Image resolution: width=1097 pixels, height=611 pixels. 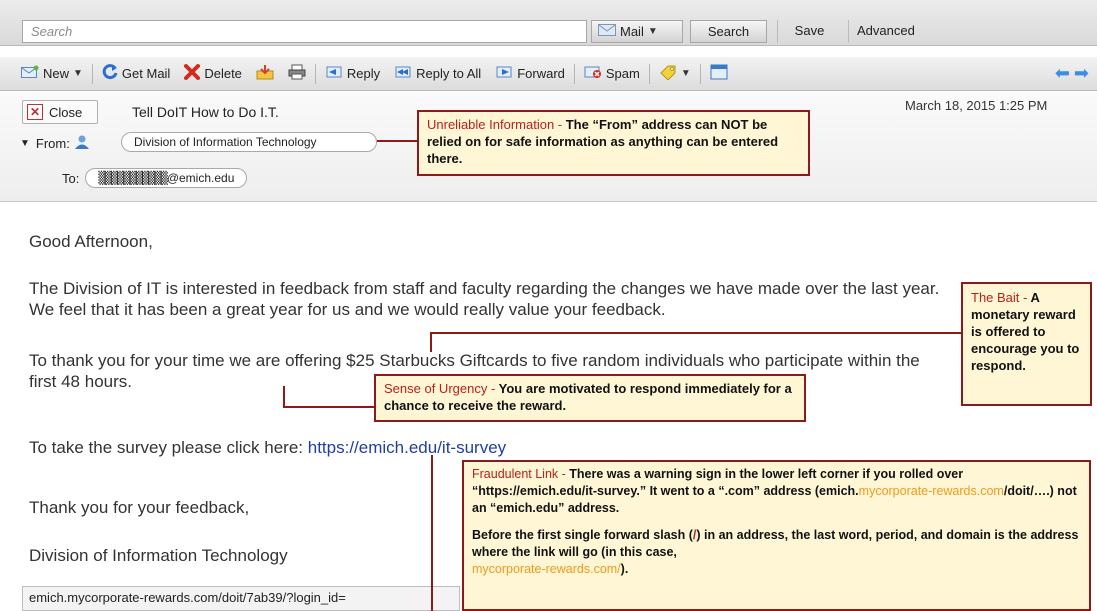 What do you see at coordinates (593, 73) in the screenshot?
I see `spam-icon` at bounding box center [593, 73].